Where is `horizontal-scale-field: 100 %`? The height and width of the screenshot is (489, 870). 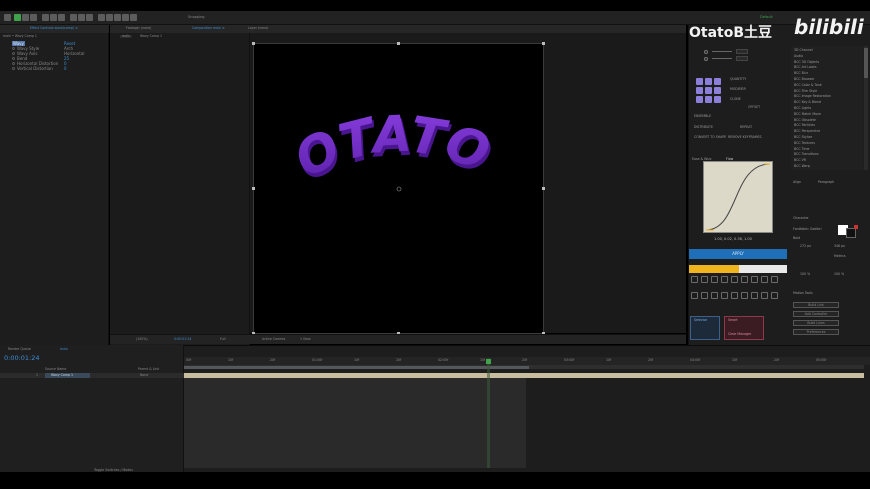 horizontal-scale-field: 100 % is located at coordinates (839, 274).